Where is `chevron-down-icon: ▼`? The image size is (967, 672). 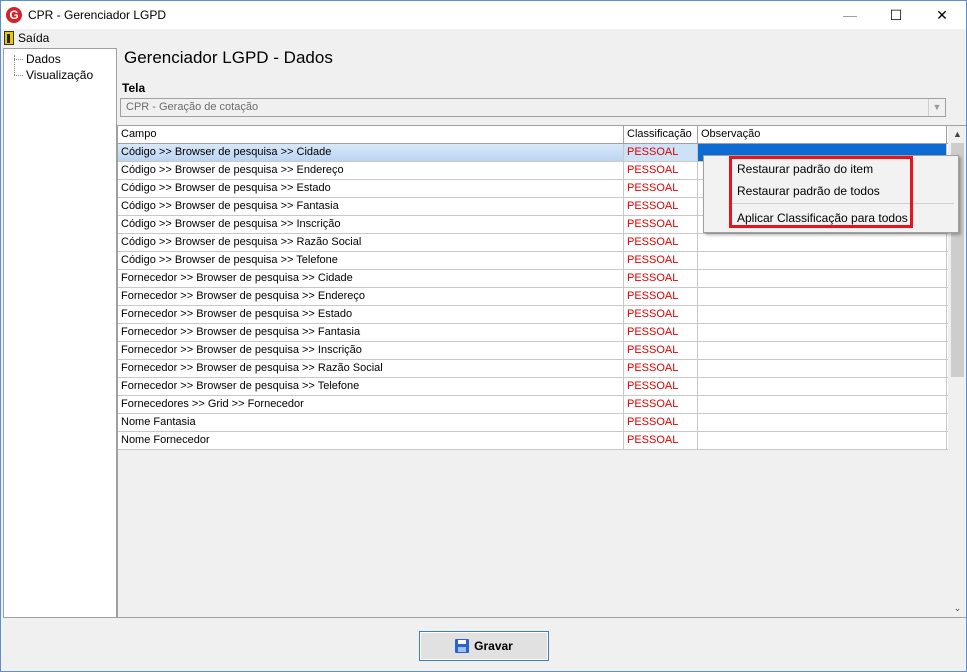 chevron-down-icon: ▼ is located at coordinates (936, 107).